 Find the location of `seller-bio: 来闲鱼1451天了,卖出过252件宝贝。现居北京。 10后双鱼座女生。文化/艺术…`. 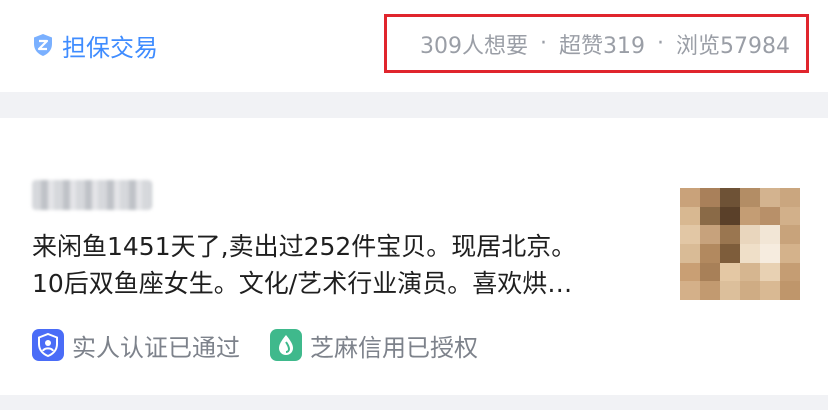

seller-bio: 来闲鱼1451天了,卖出过252件宝贝。现居北京。 10后双鱼座女生。文化/艺术… is located at coordinates (342, 265).